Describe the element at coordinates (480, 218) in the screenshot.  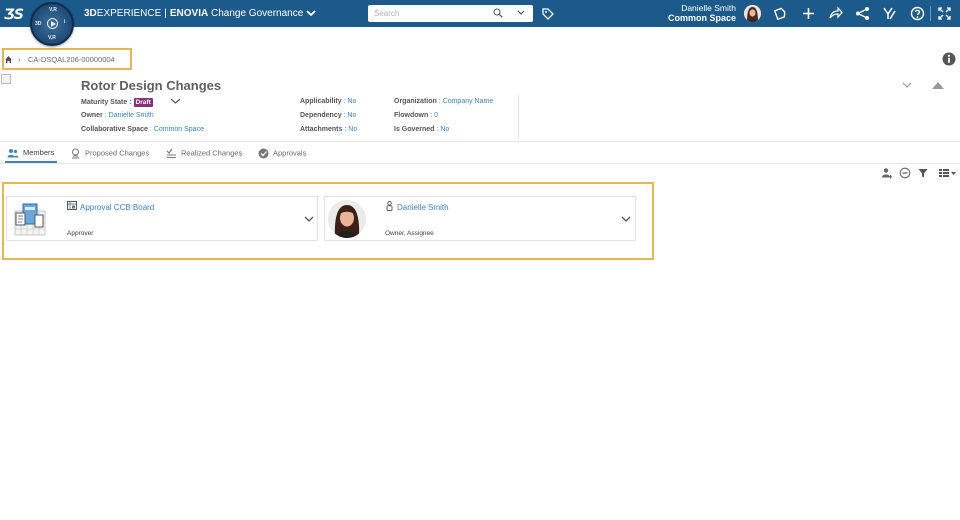
I see `member-card: Danielle Smith Owner, Assignee` at that location.